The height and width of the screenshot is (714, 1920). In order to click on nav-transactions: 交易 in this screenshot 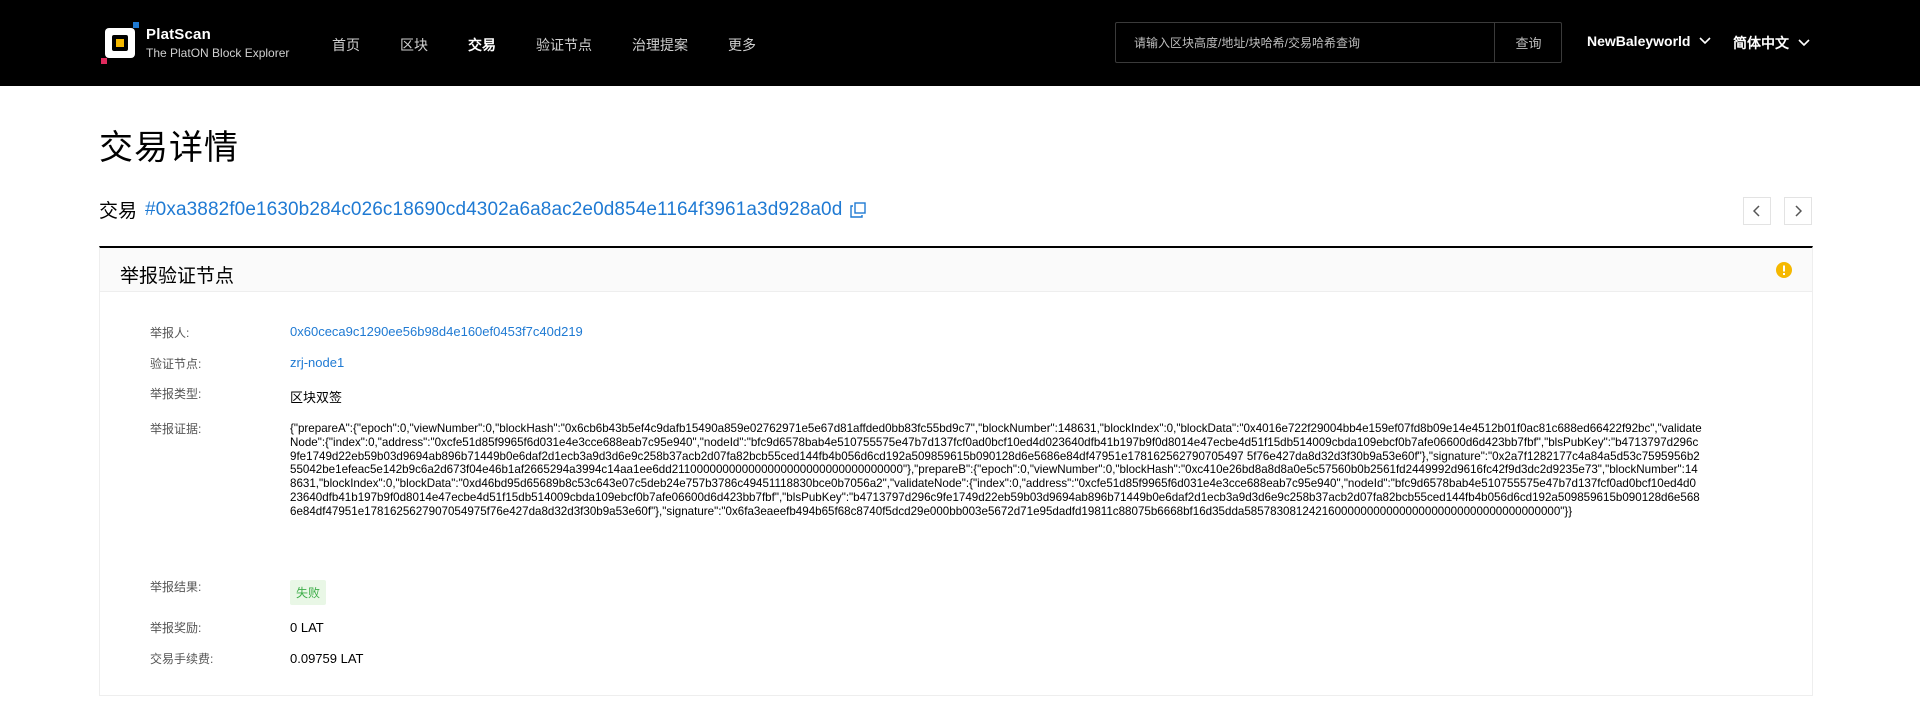, I will do `click(482, 45)`.